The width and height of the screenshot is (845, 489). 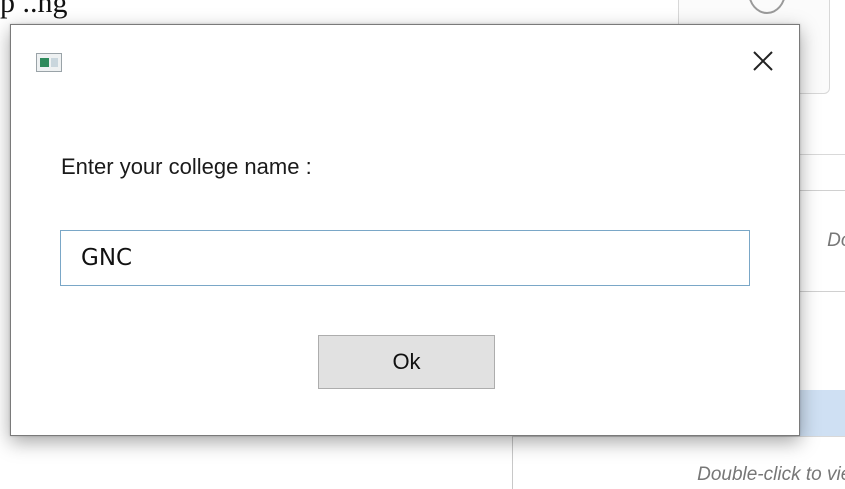 I want to click on background-selected-row, so click(x=822, y=413).